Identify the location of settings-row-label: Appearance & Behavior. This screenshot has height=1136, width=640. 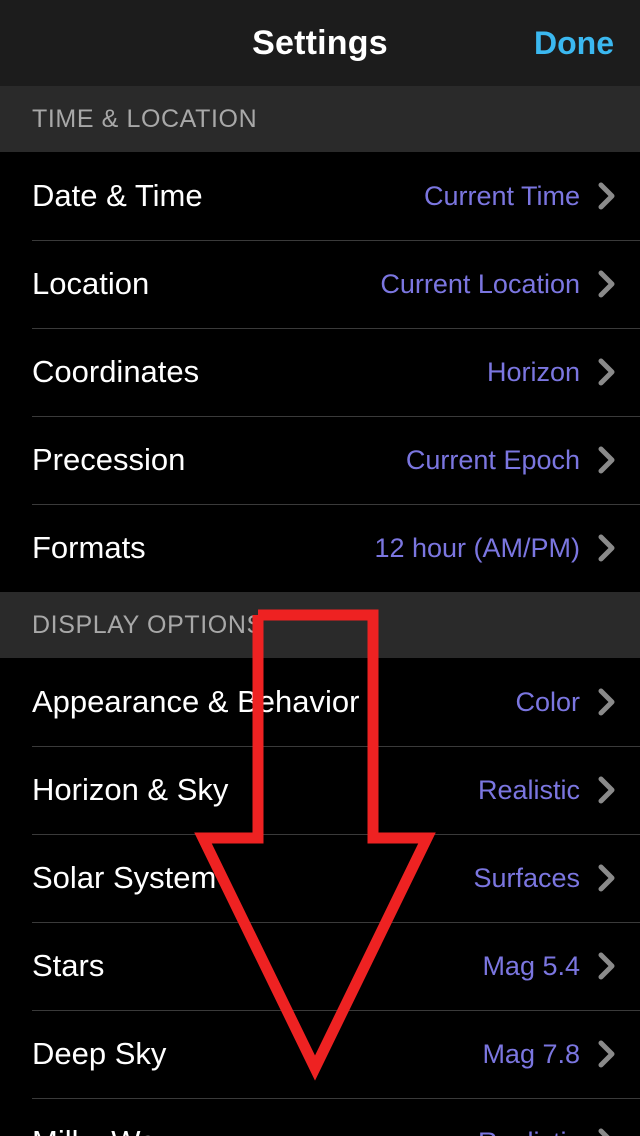
(196, 701).